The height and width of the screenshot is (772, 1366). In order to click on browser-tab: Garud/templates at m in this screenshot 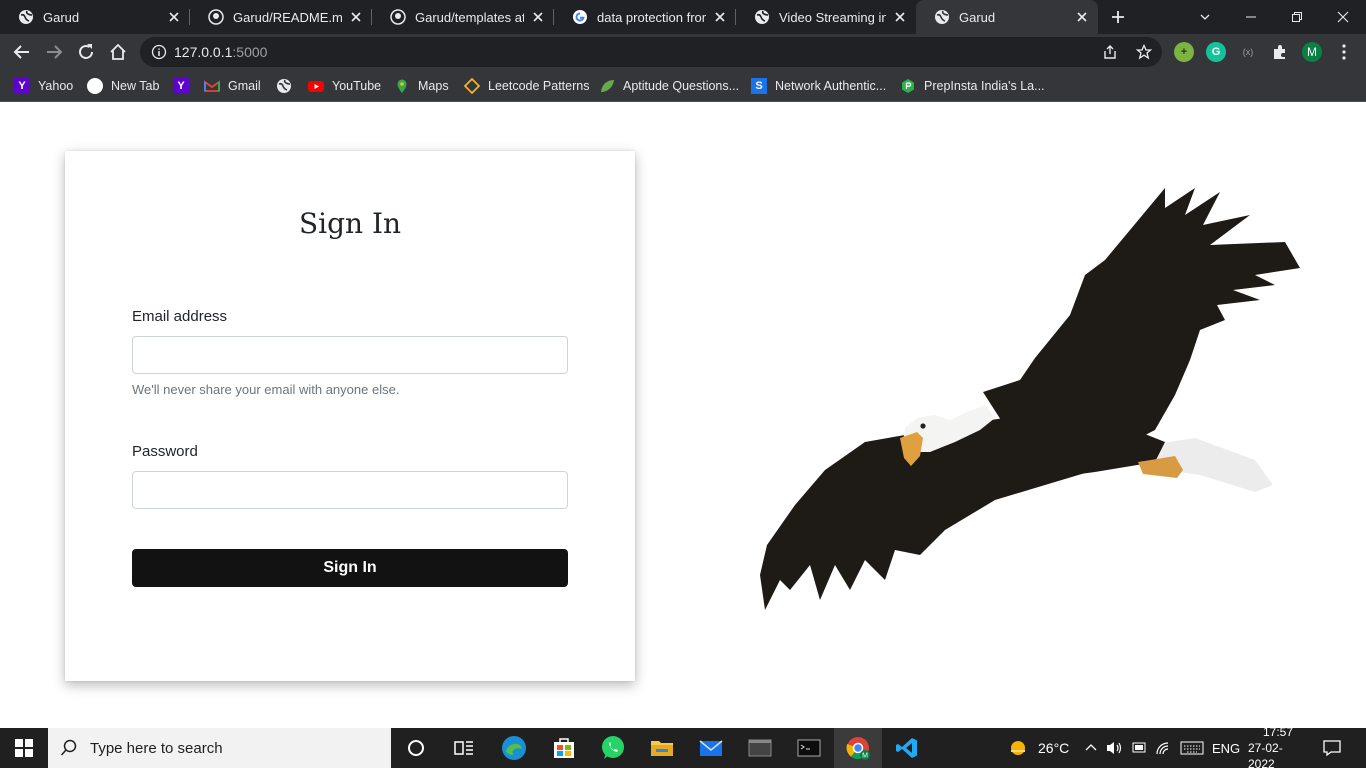, I will do `click(463, 17)`.